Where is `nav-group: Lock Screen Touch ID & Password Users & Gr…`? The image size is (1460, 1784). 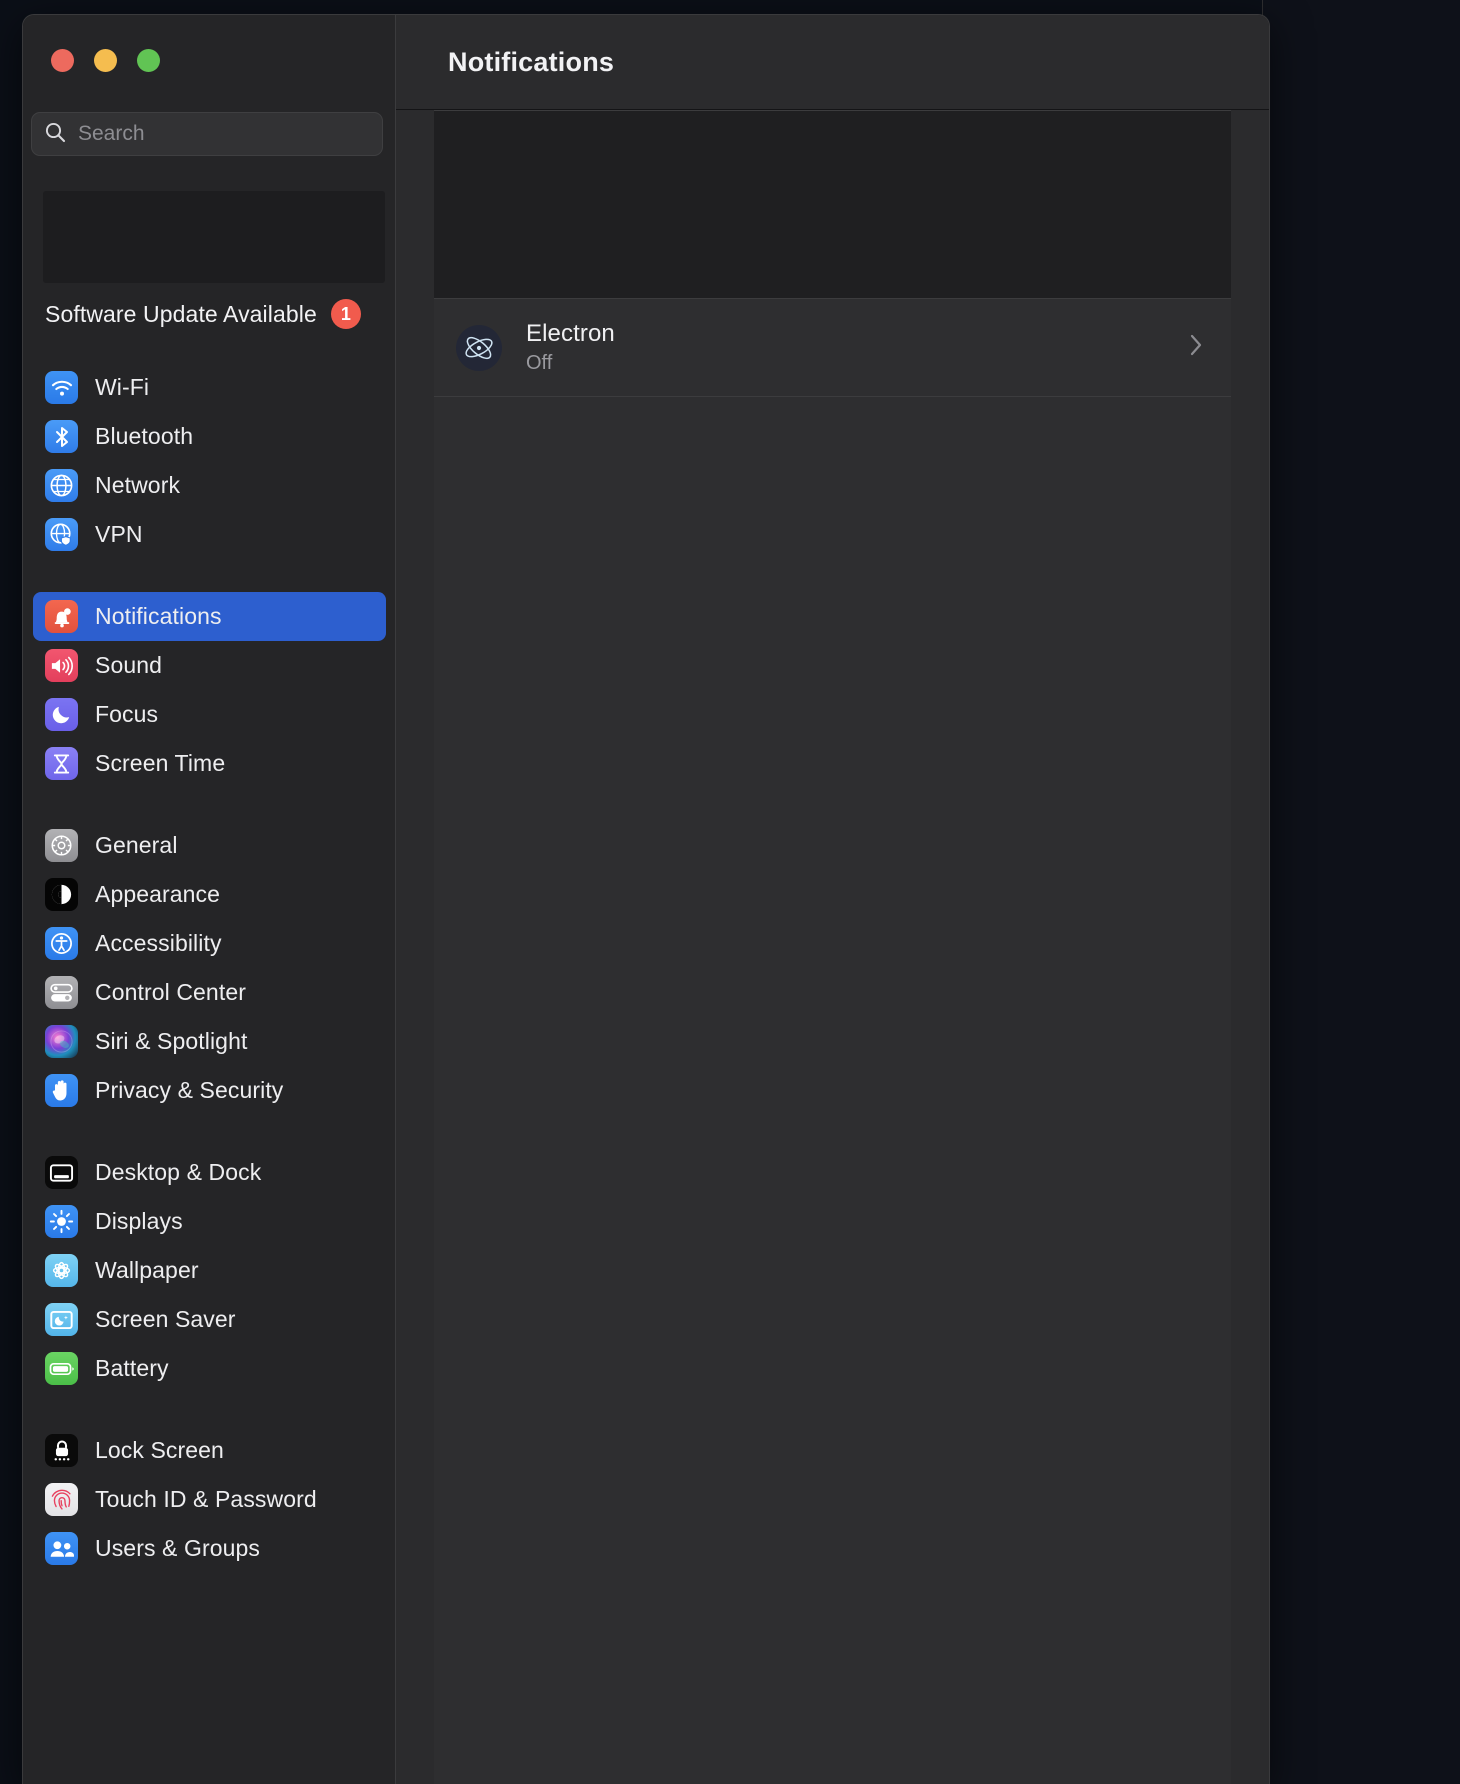 nav-group: Lock Screen Touch ID & Password Users & Gr… is located at coordinates (209, 1499).